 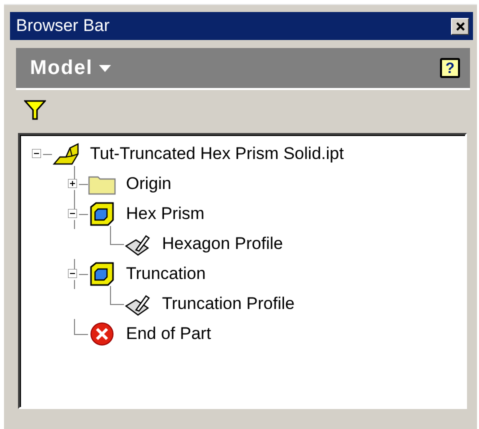 I want to click on close-button, so click(x=460, y=26).